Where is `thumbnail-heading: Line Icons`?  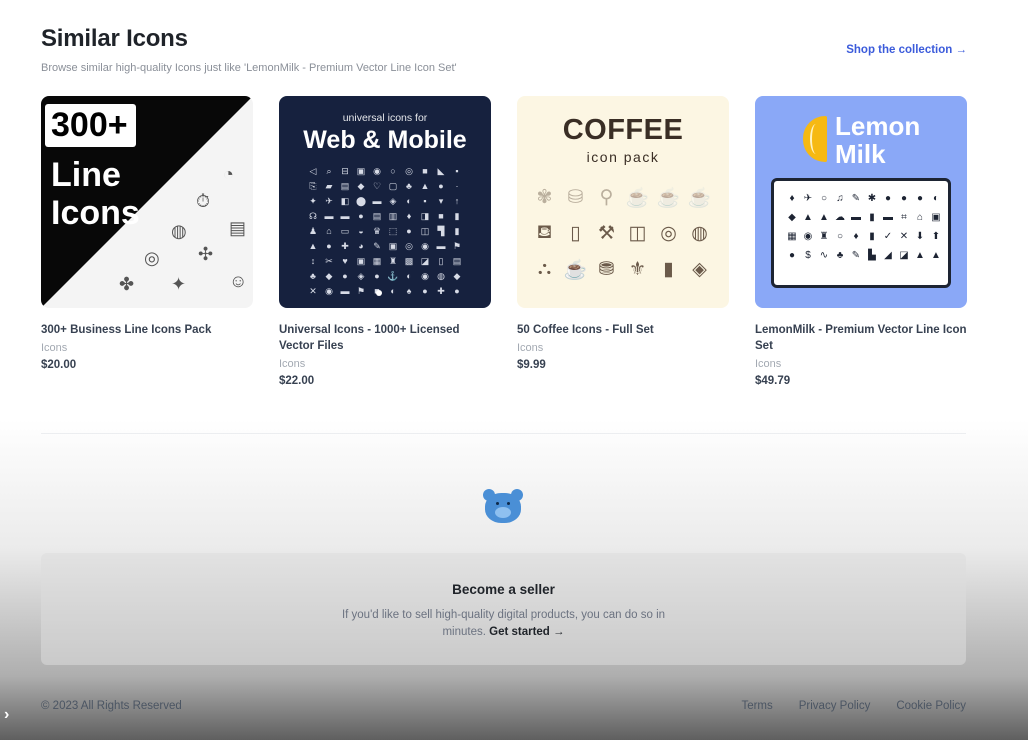 thumbnail-heading: Line Icons is located at coordinates (95, 194).